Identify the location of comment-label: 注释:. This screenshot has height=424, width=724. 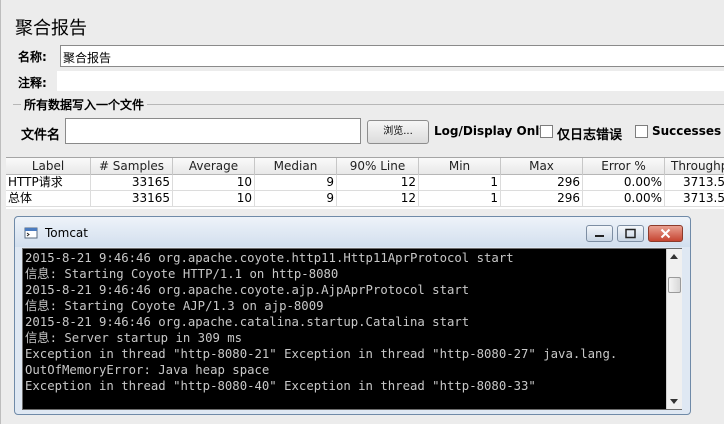
(32, 83).